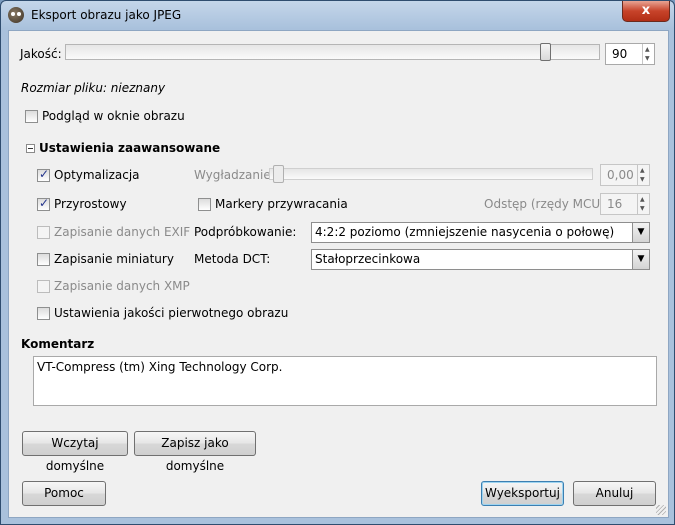  I want to click on save-exif-label: Zapisanie danych EXIF, so click(122, 232).